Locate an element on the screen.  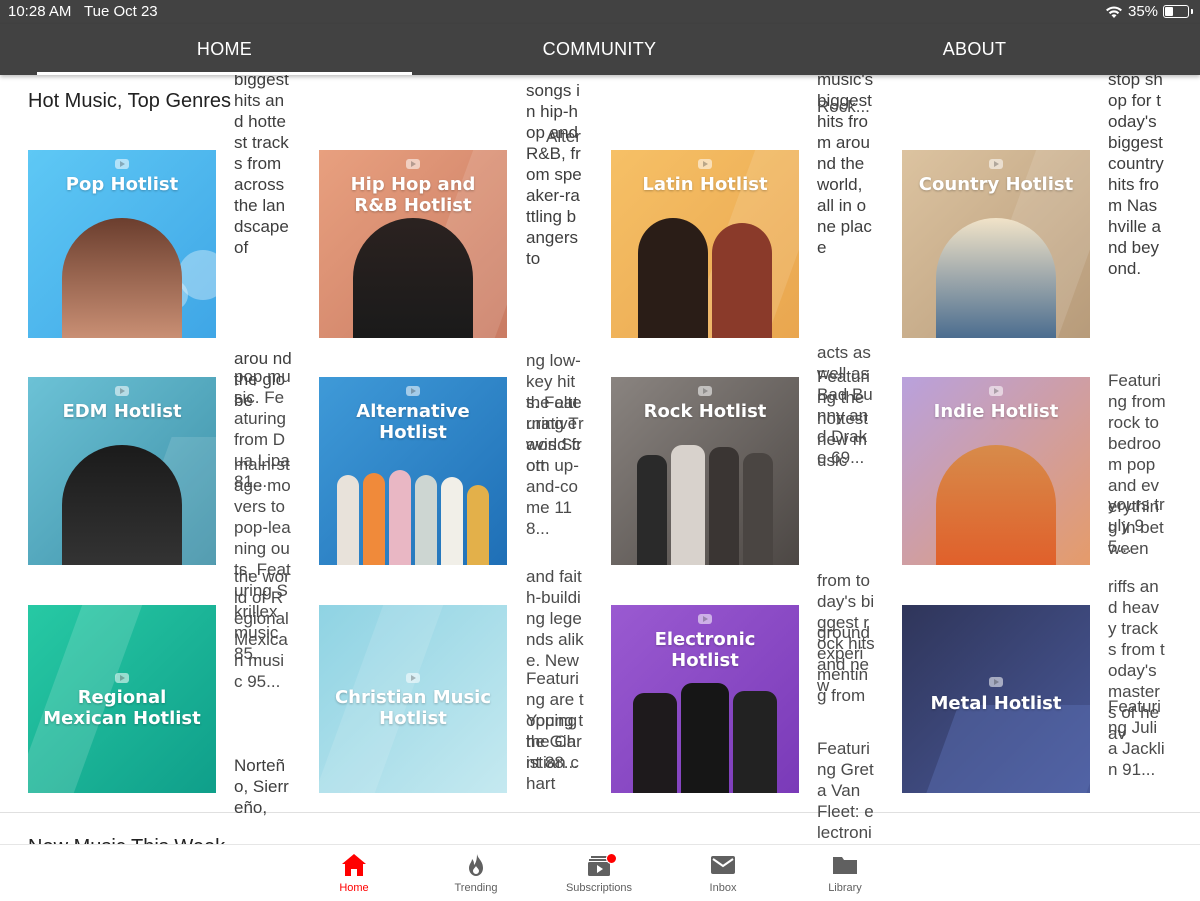
tab-about: ABOUT is located at coordinates (974, 49).